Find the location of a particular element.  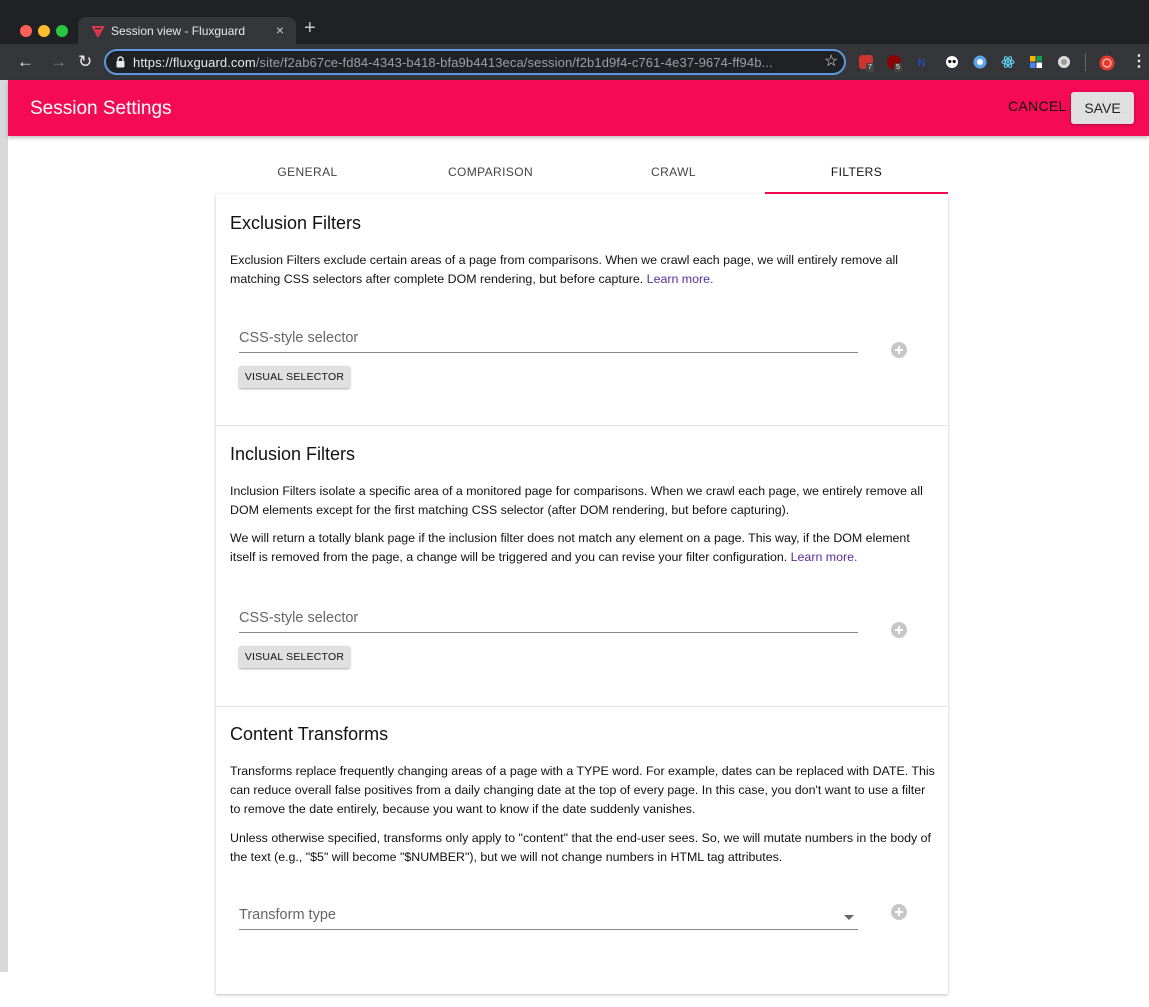

extension-lastpass-icon: 7 is located at coordinates (866, 63).